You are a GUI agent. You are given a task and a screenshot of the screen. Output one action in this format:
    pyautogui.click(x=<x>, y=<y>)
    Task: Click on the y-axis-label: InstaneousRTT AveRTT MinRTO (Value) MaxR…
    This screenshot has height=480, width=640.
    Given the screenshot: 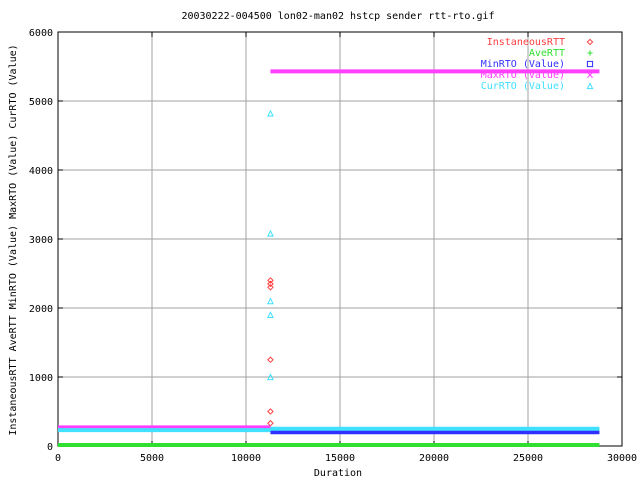 What is the action you would take?
    pyautogui.click(x=13, y=239)
    